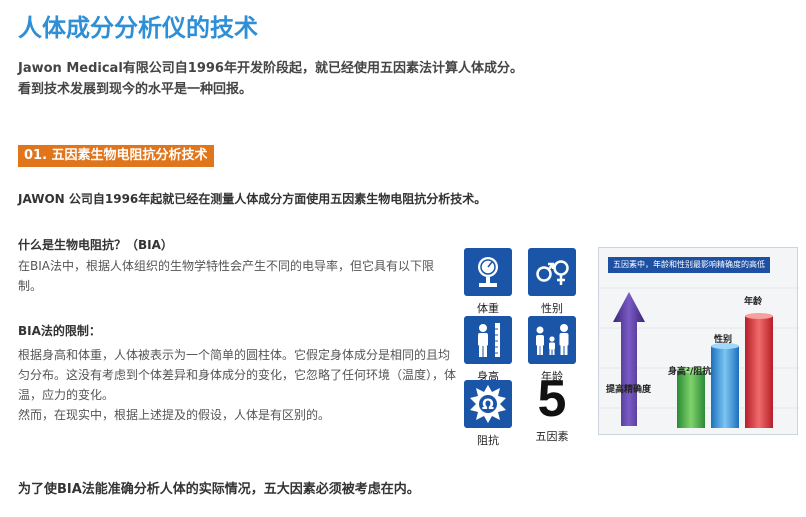 This screenshot has width=806, height=517. I want to click on factor-weight: 体重, so click(488, 283).